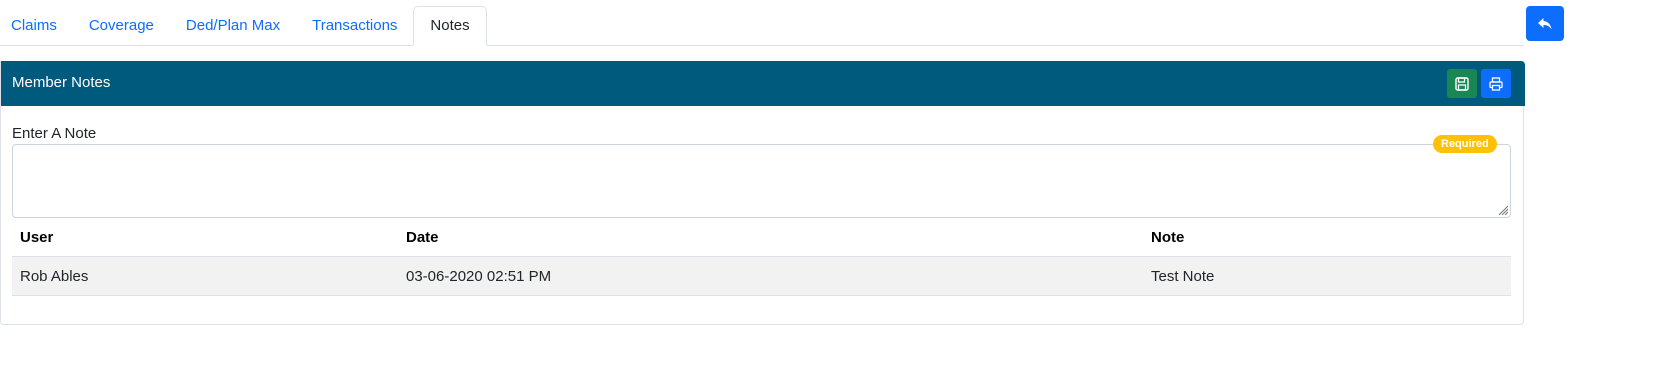  Describe the element at coordinates (354, 26) in the screenshot. I see `tab-transactions: Transactions` at that location.